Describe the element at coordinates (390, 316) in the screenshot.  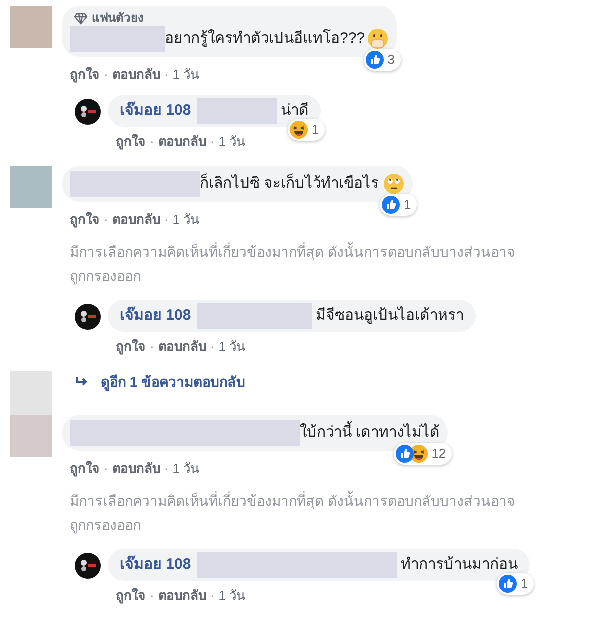
I see `reply-text: มีจีซอนอูเป้นไอเด้าหรา` at that location.